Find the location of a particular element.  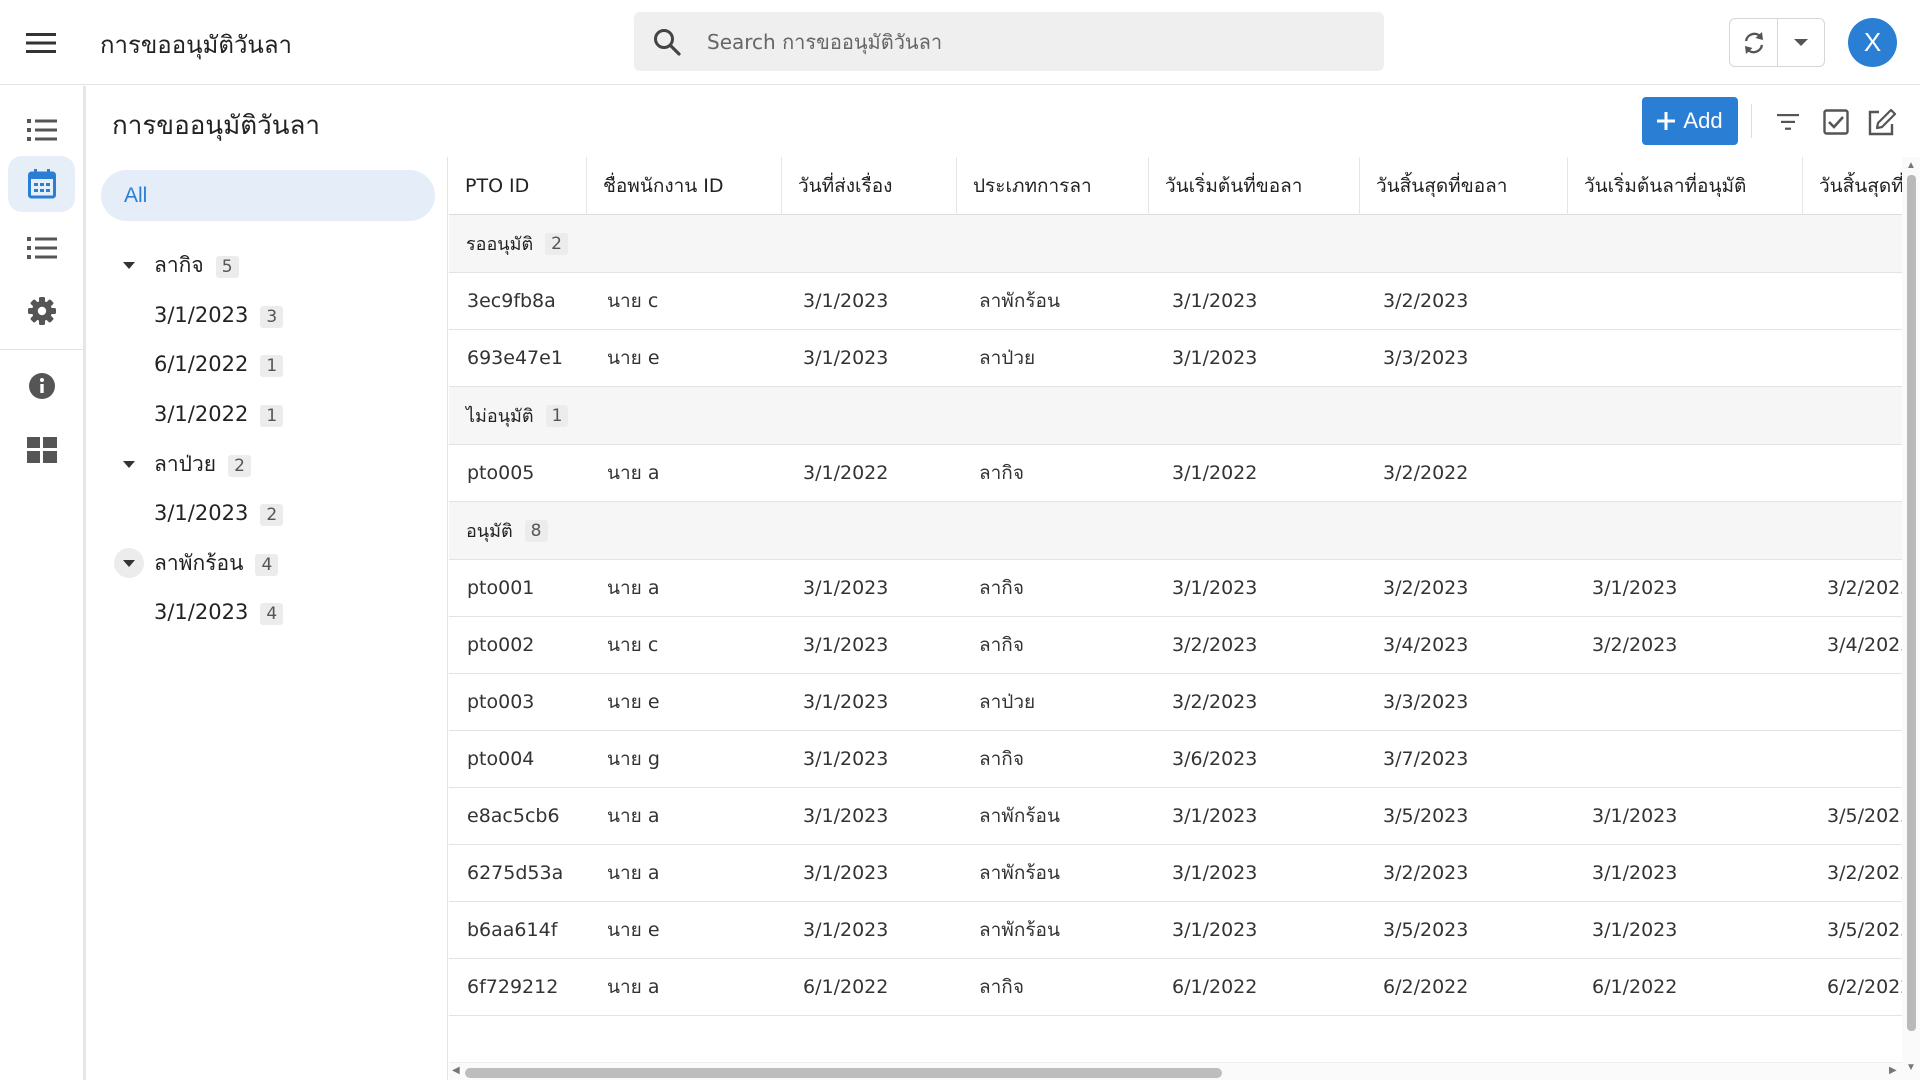

rail-info is located at coordinates (41, 386).